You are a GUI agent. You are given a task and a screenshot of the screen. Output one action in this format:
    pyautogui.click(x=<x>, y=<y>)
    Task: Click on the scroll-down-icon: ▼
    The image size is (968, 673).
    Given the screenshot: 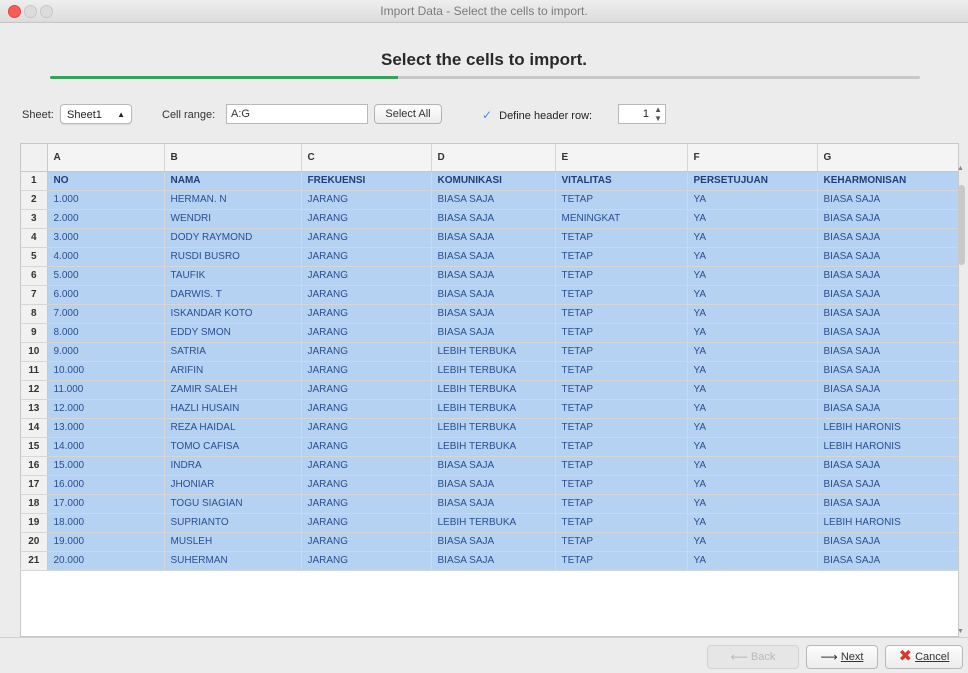 What is the action you would take?
    pyautogui.click(x=960, y=631)
    